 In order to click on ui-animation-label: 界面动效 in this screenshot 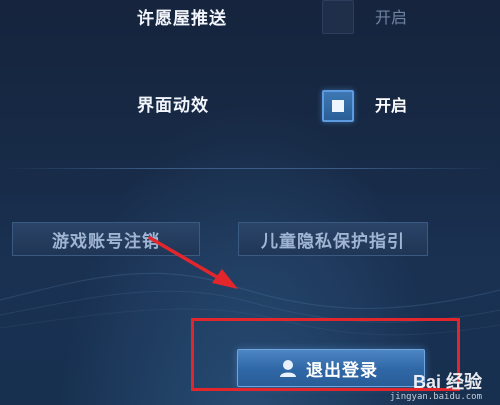, I will do `click(173, 106)`.